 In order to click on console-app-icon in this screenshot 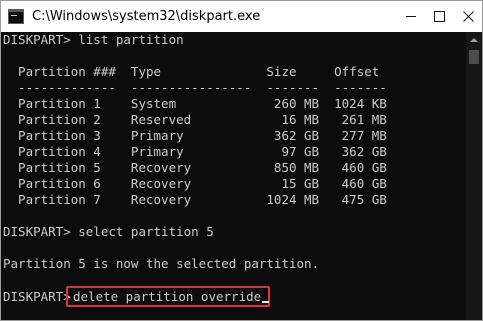, I will do `click(16, 16)`.